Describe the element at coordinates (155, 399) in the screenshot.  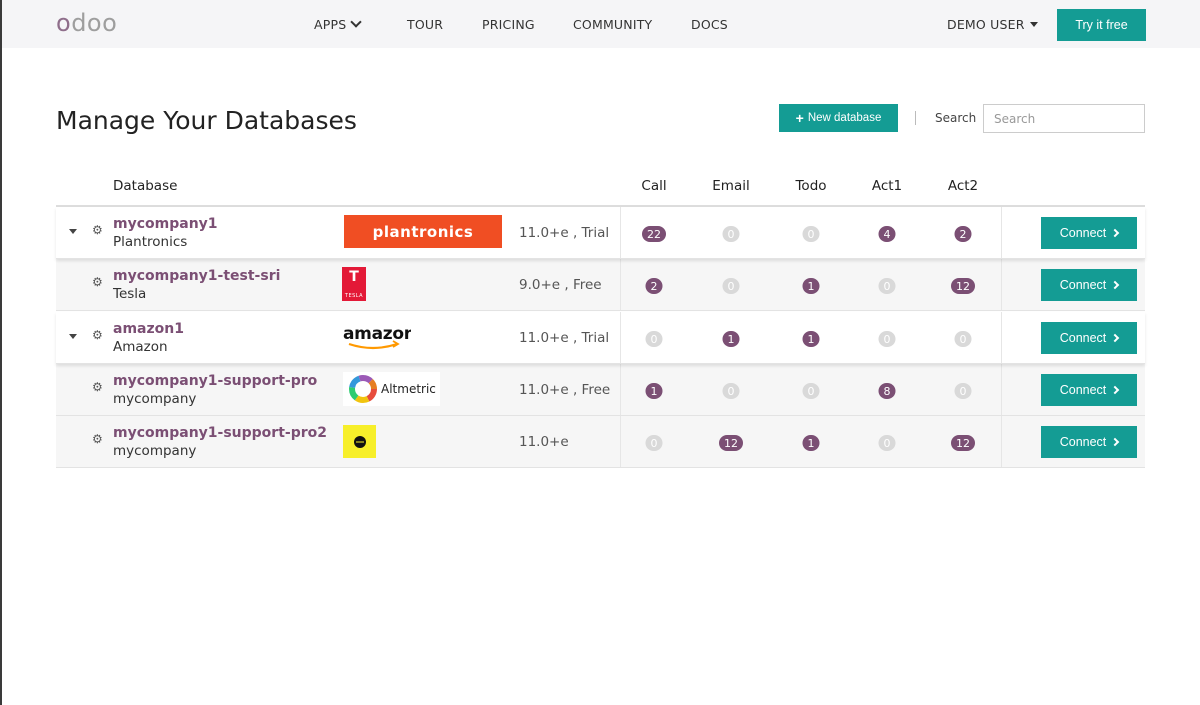
I see `database-company: mycompany` at that location.